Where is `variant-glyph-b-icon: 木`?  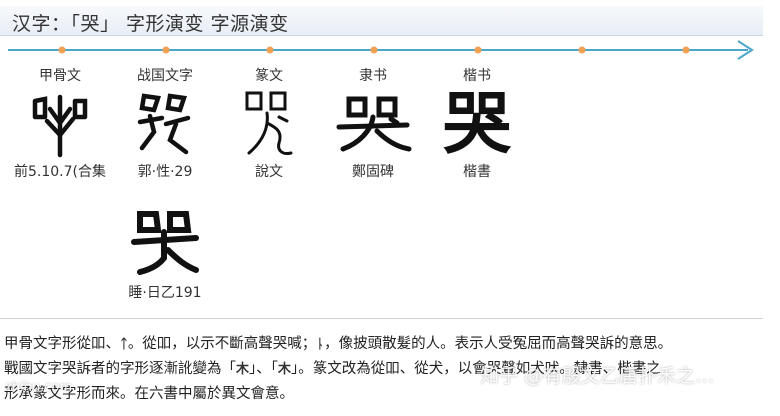 variant-glyph-b-icon: 木 is located at coordinates (285, 369).